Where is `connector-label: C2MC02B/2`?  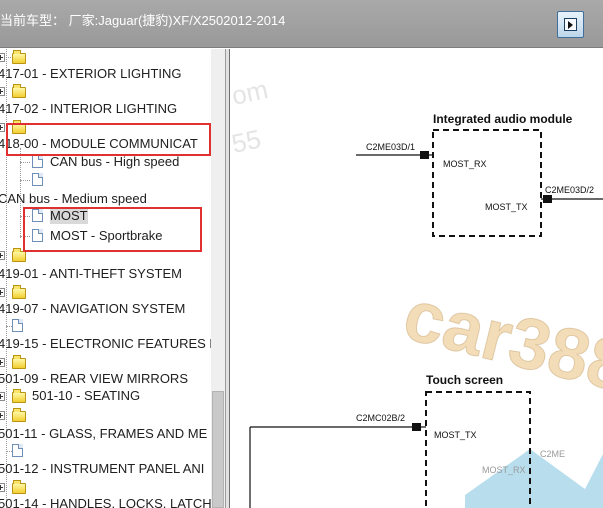 connector-label: C2MC02B/2 is located at coordinates (380, 418).